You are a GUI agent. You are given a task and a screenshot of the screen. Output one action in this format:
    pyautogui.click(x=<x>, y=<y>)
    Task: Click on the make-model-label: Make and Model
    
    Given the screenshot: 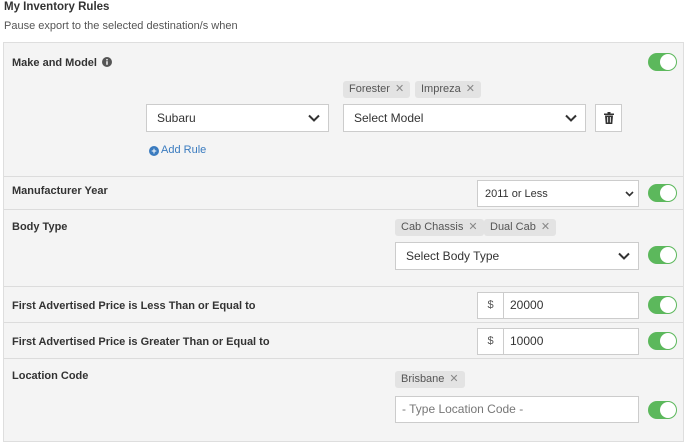 What is the action you would take?
    pyautogui.click(x=62, y=63)
    